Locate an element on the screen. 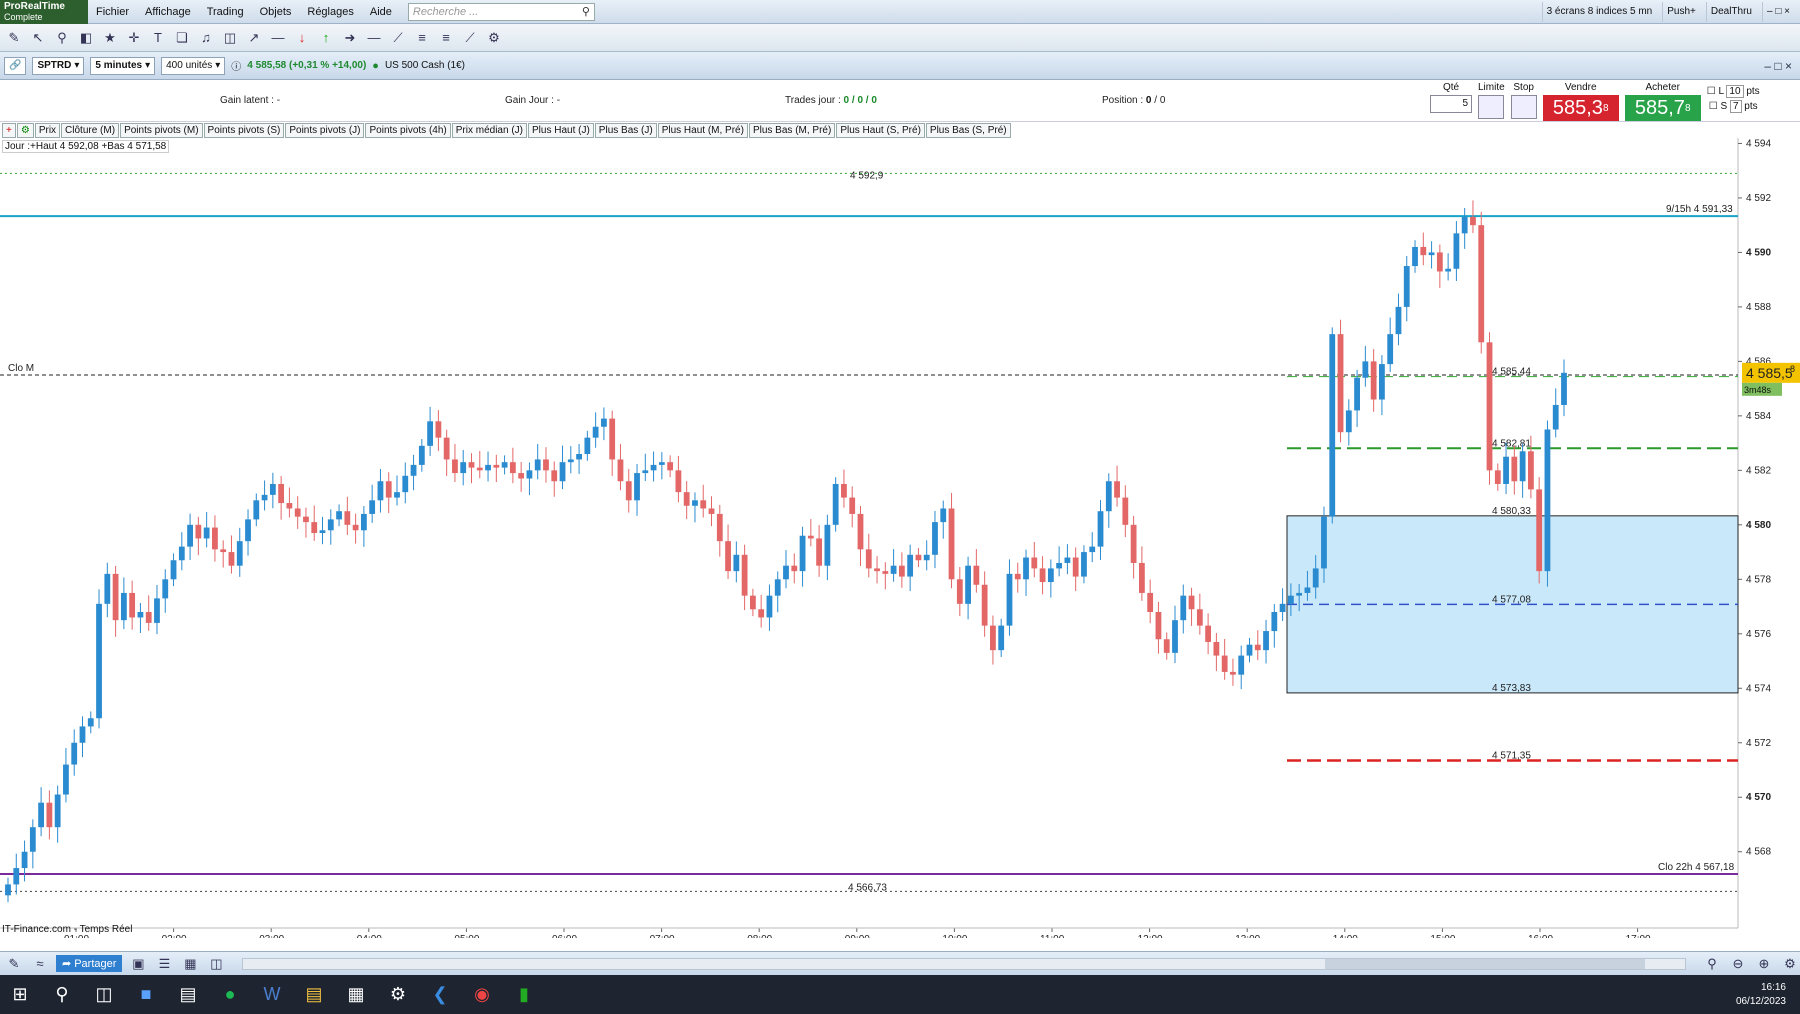  s-option: ☐ S 7 pts is located at coordinates (1733, 106).